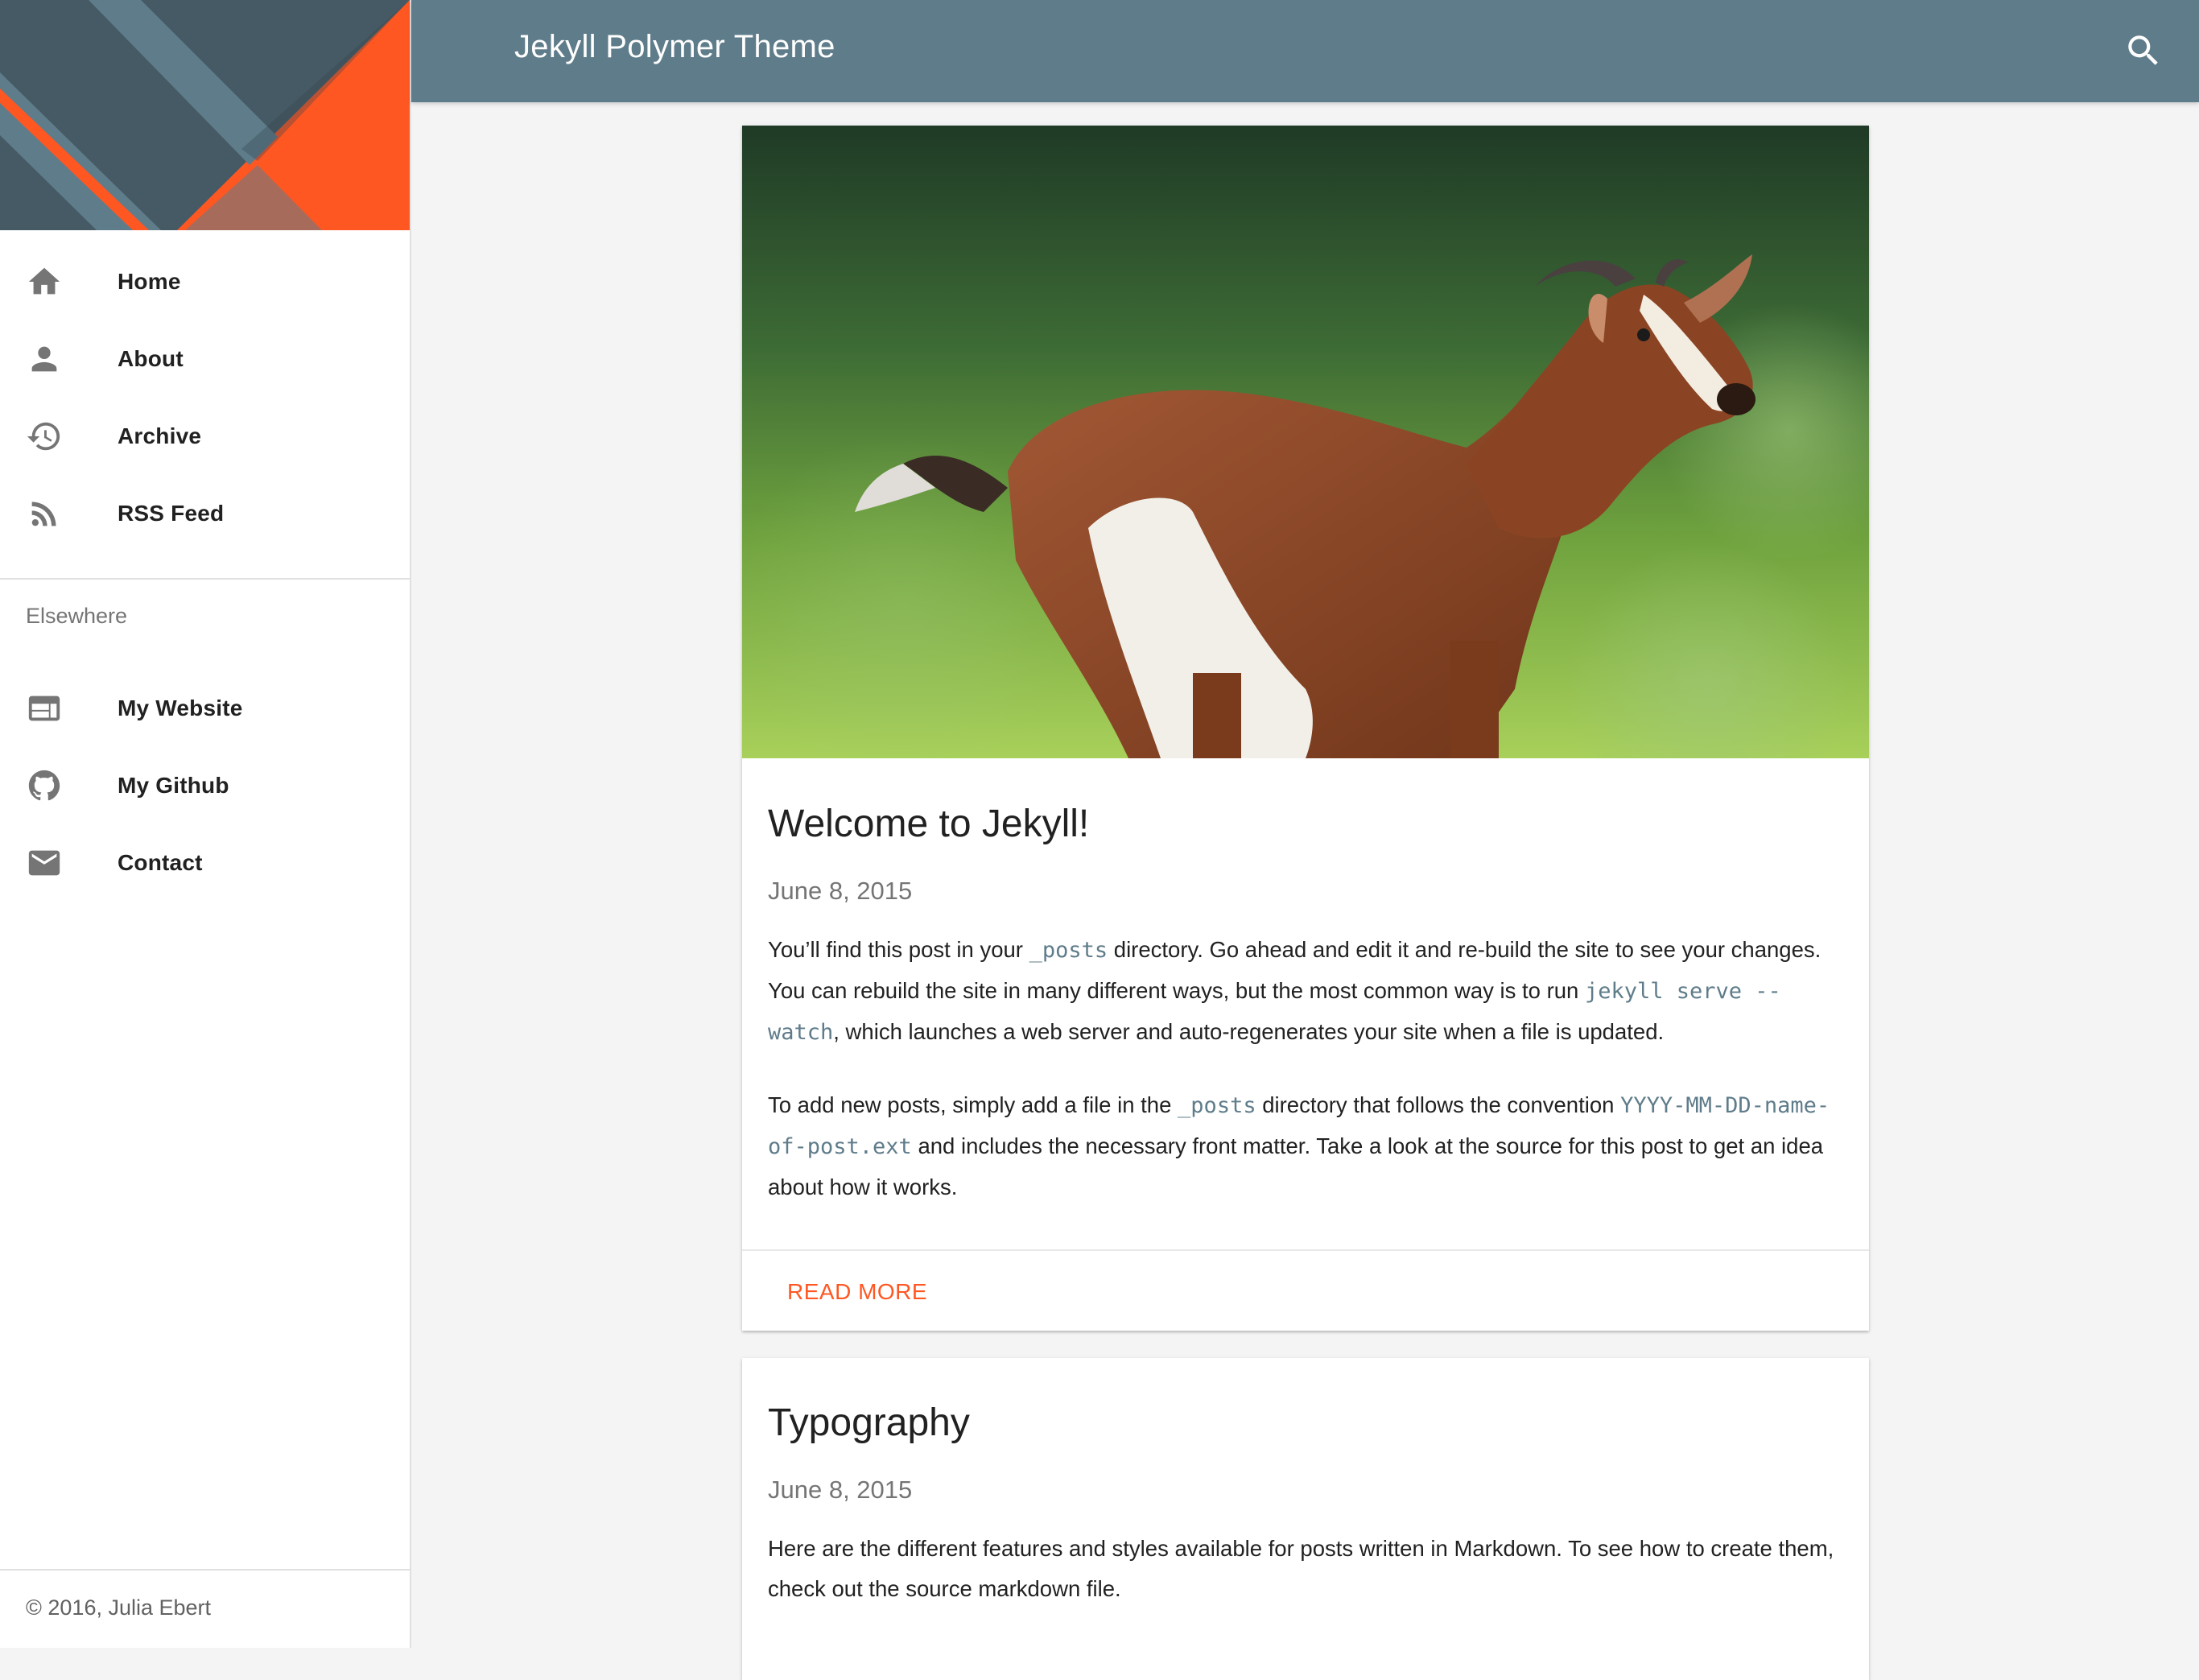 The width and height of the screenshot is (2199, 1680). Describe the element at coordinates (44, 785) in the screenshot. I see `github-icon` at that location.